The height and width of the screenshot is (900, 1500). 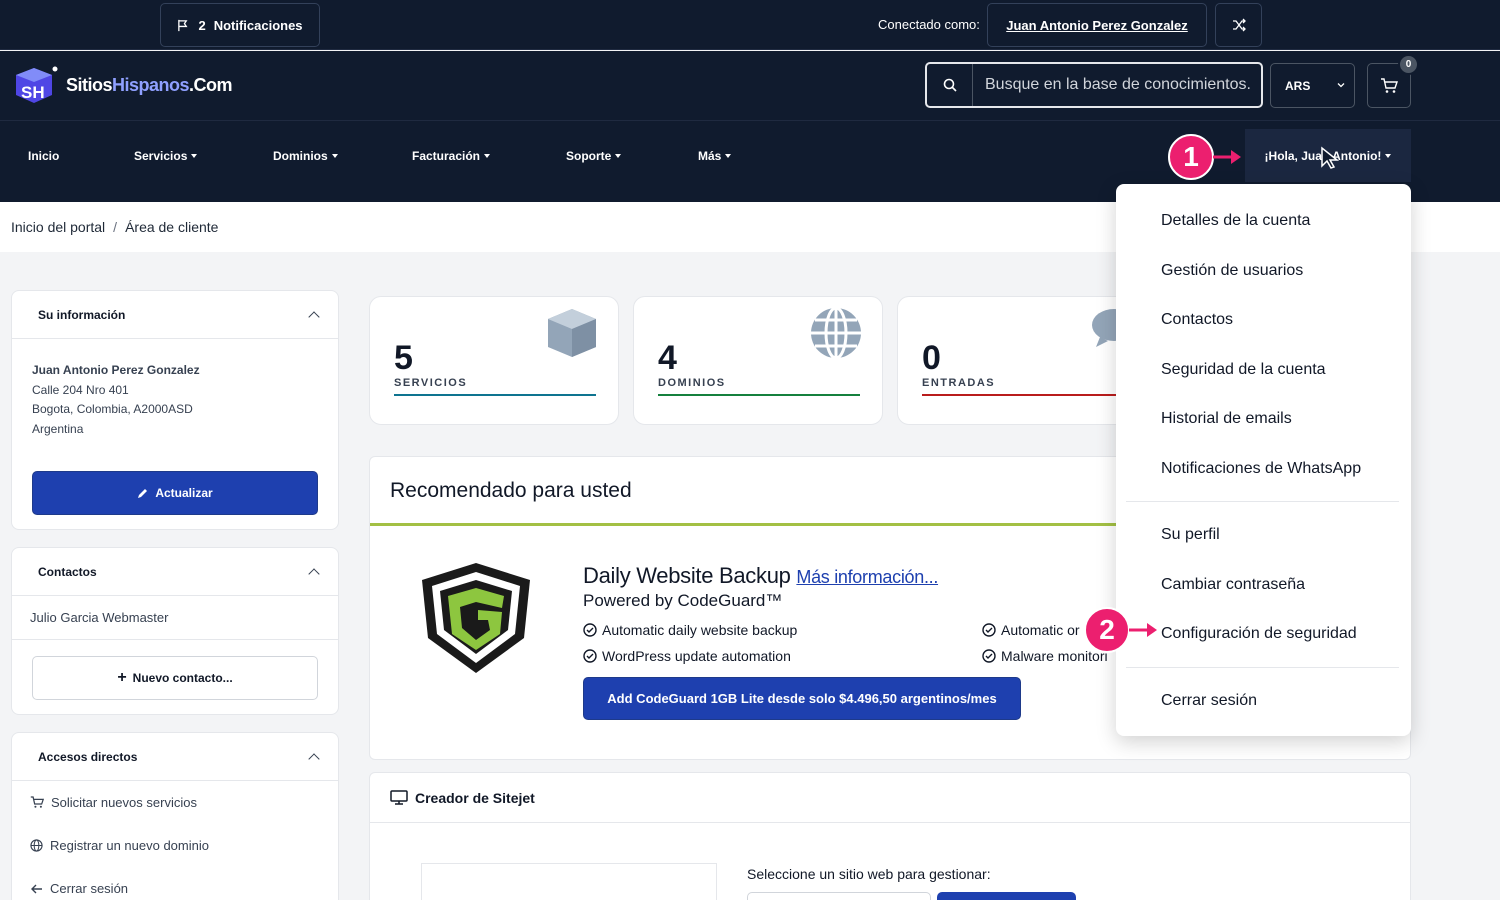 I want to click on stat-value: 0, so click(x=931, y=358).